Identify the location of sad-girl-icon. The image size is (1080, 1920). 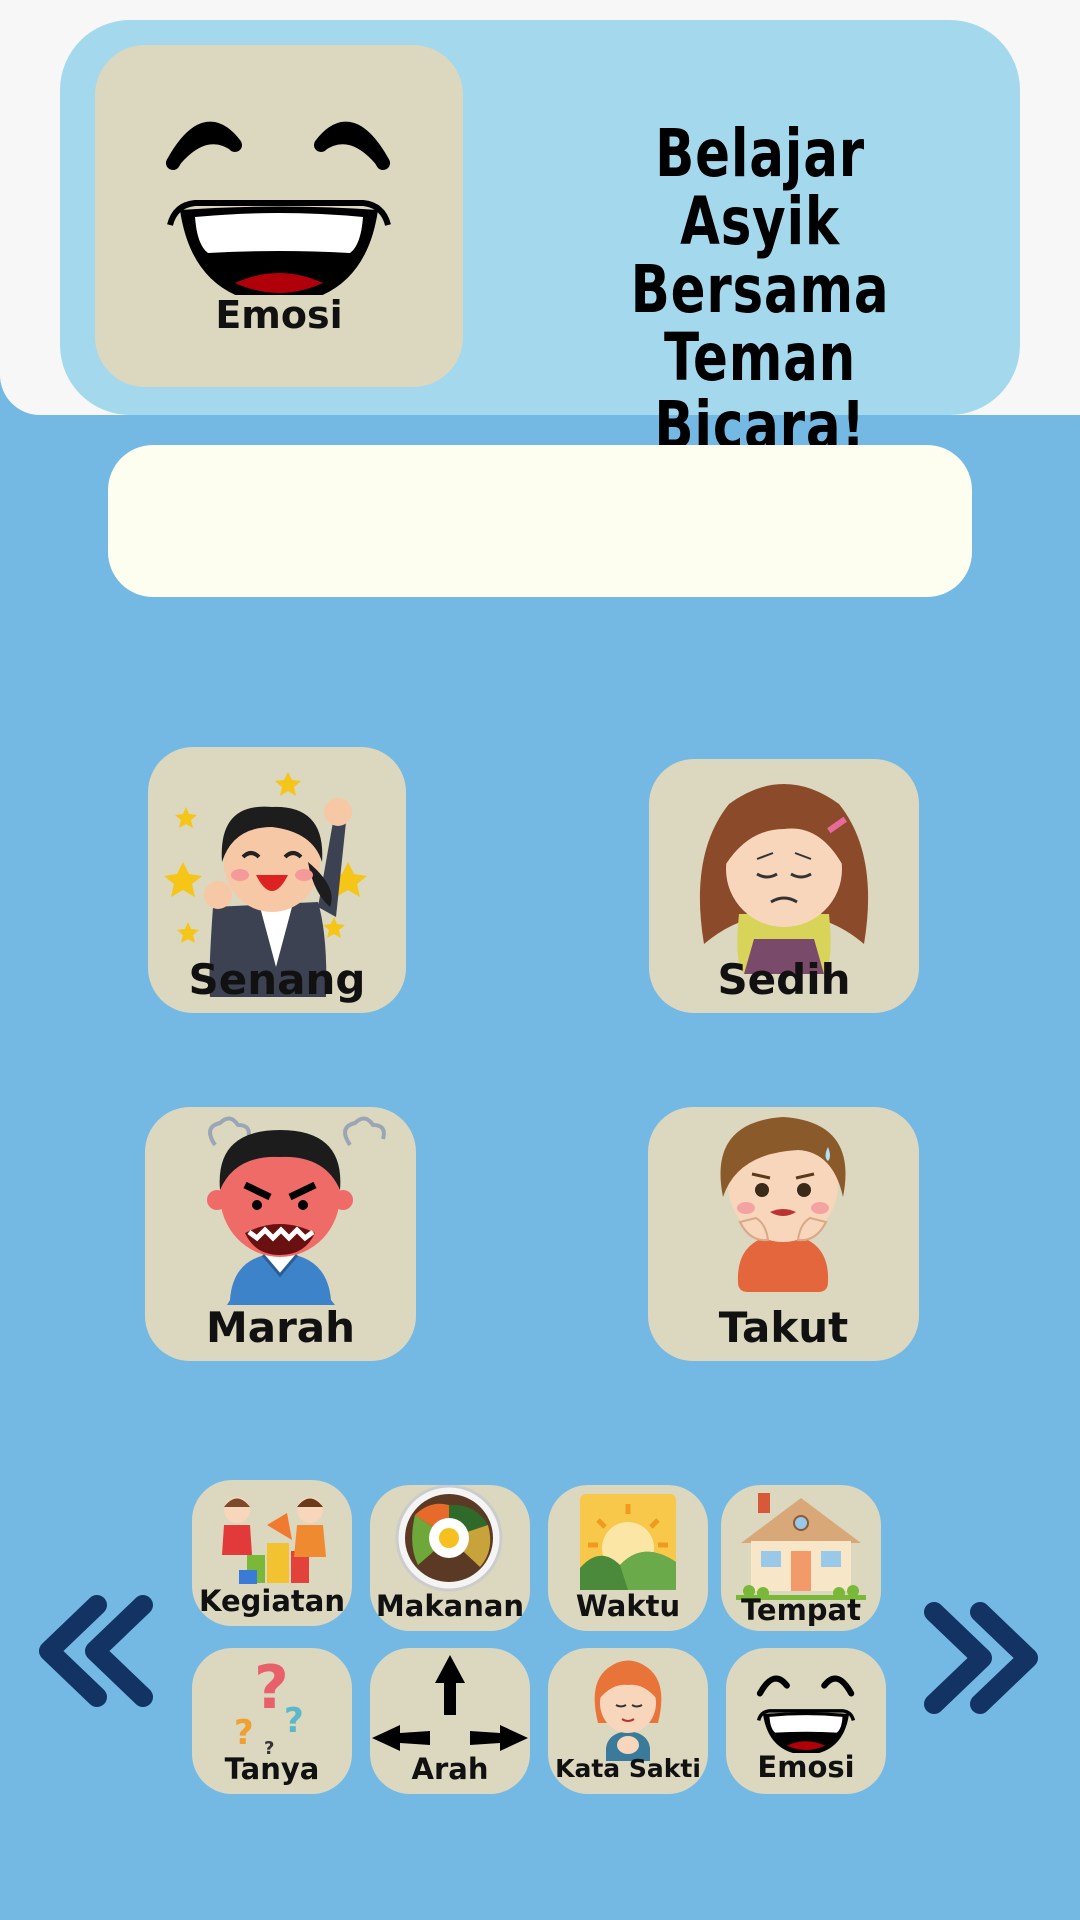
(784, 879).